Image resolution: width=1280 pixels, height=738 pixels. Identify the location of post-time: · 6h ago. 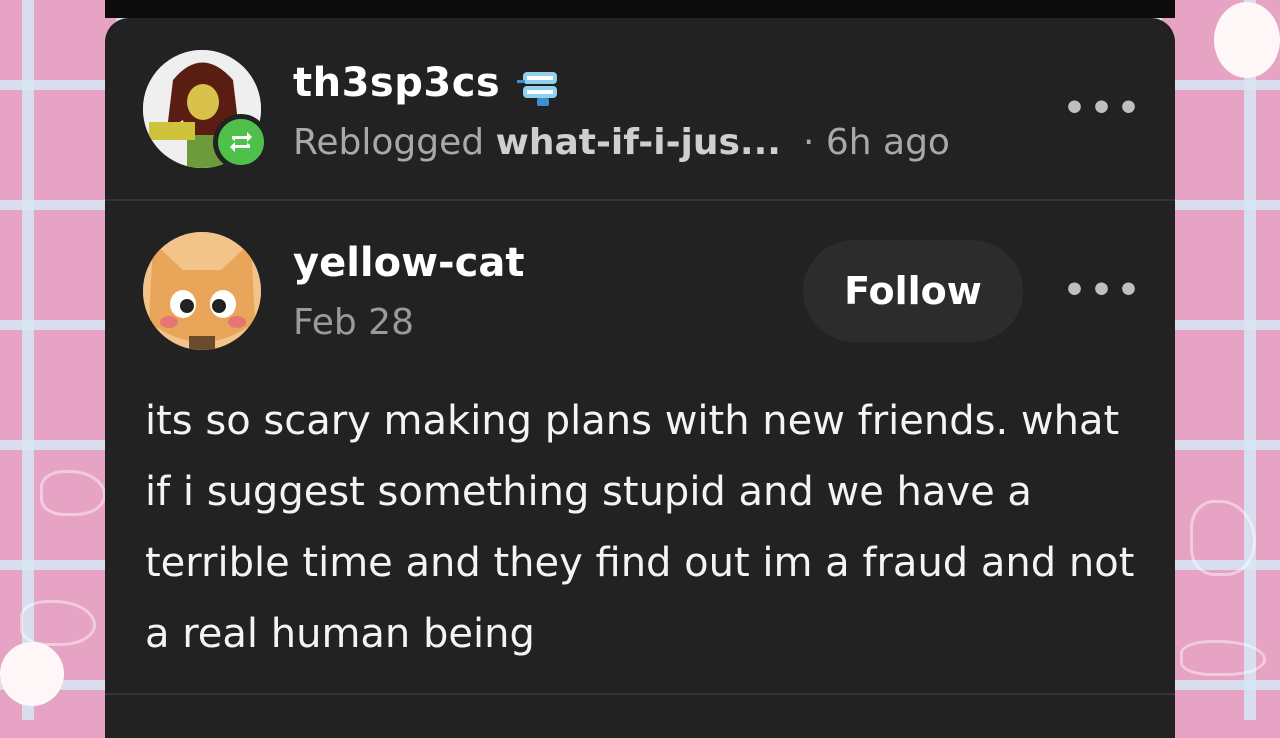
(876, 142).